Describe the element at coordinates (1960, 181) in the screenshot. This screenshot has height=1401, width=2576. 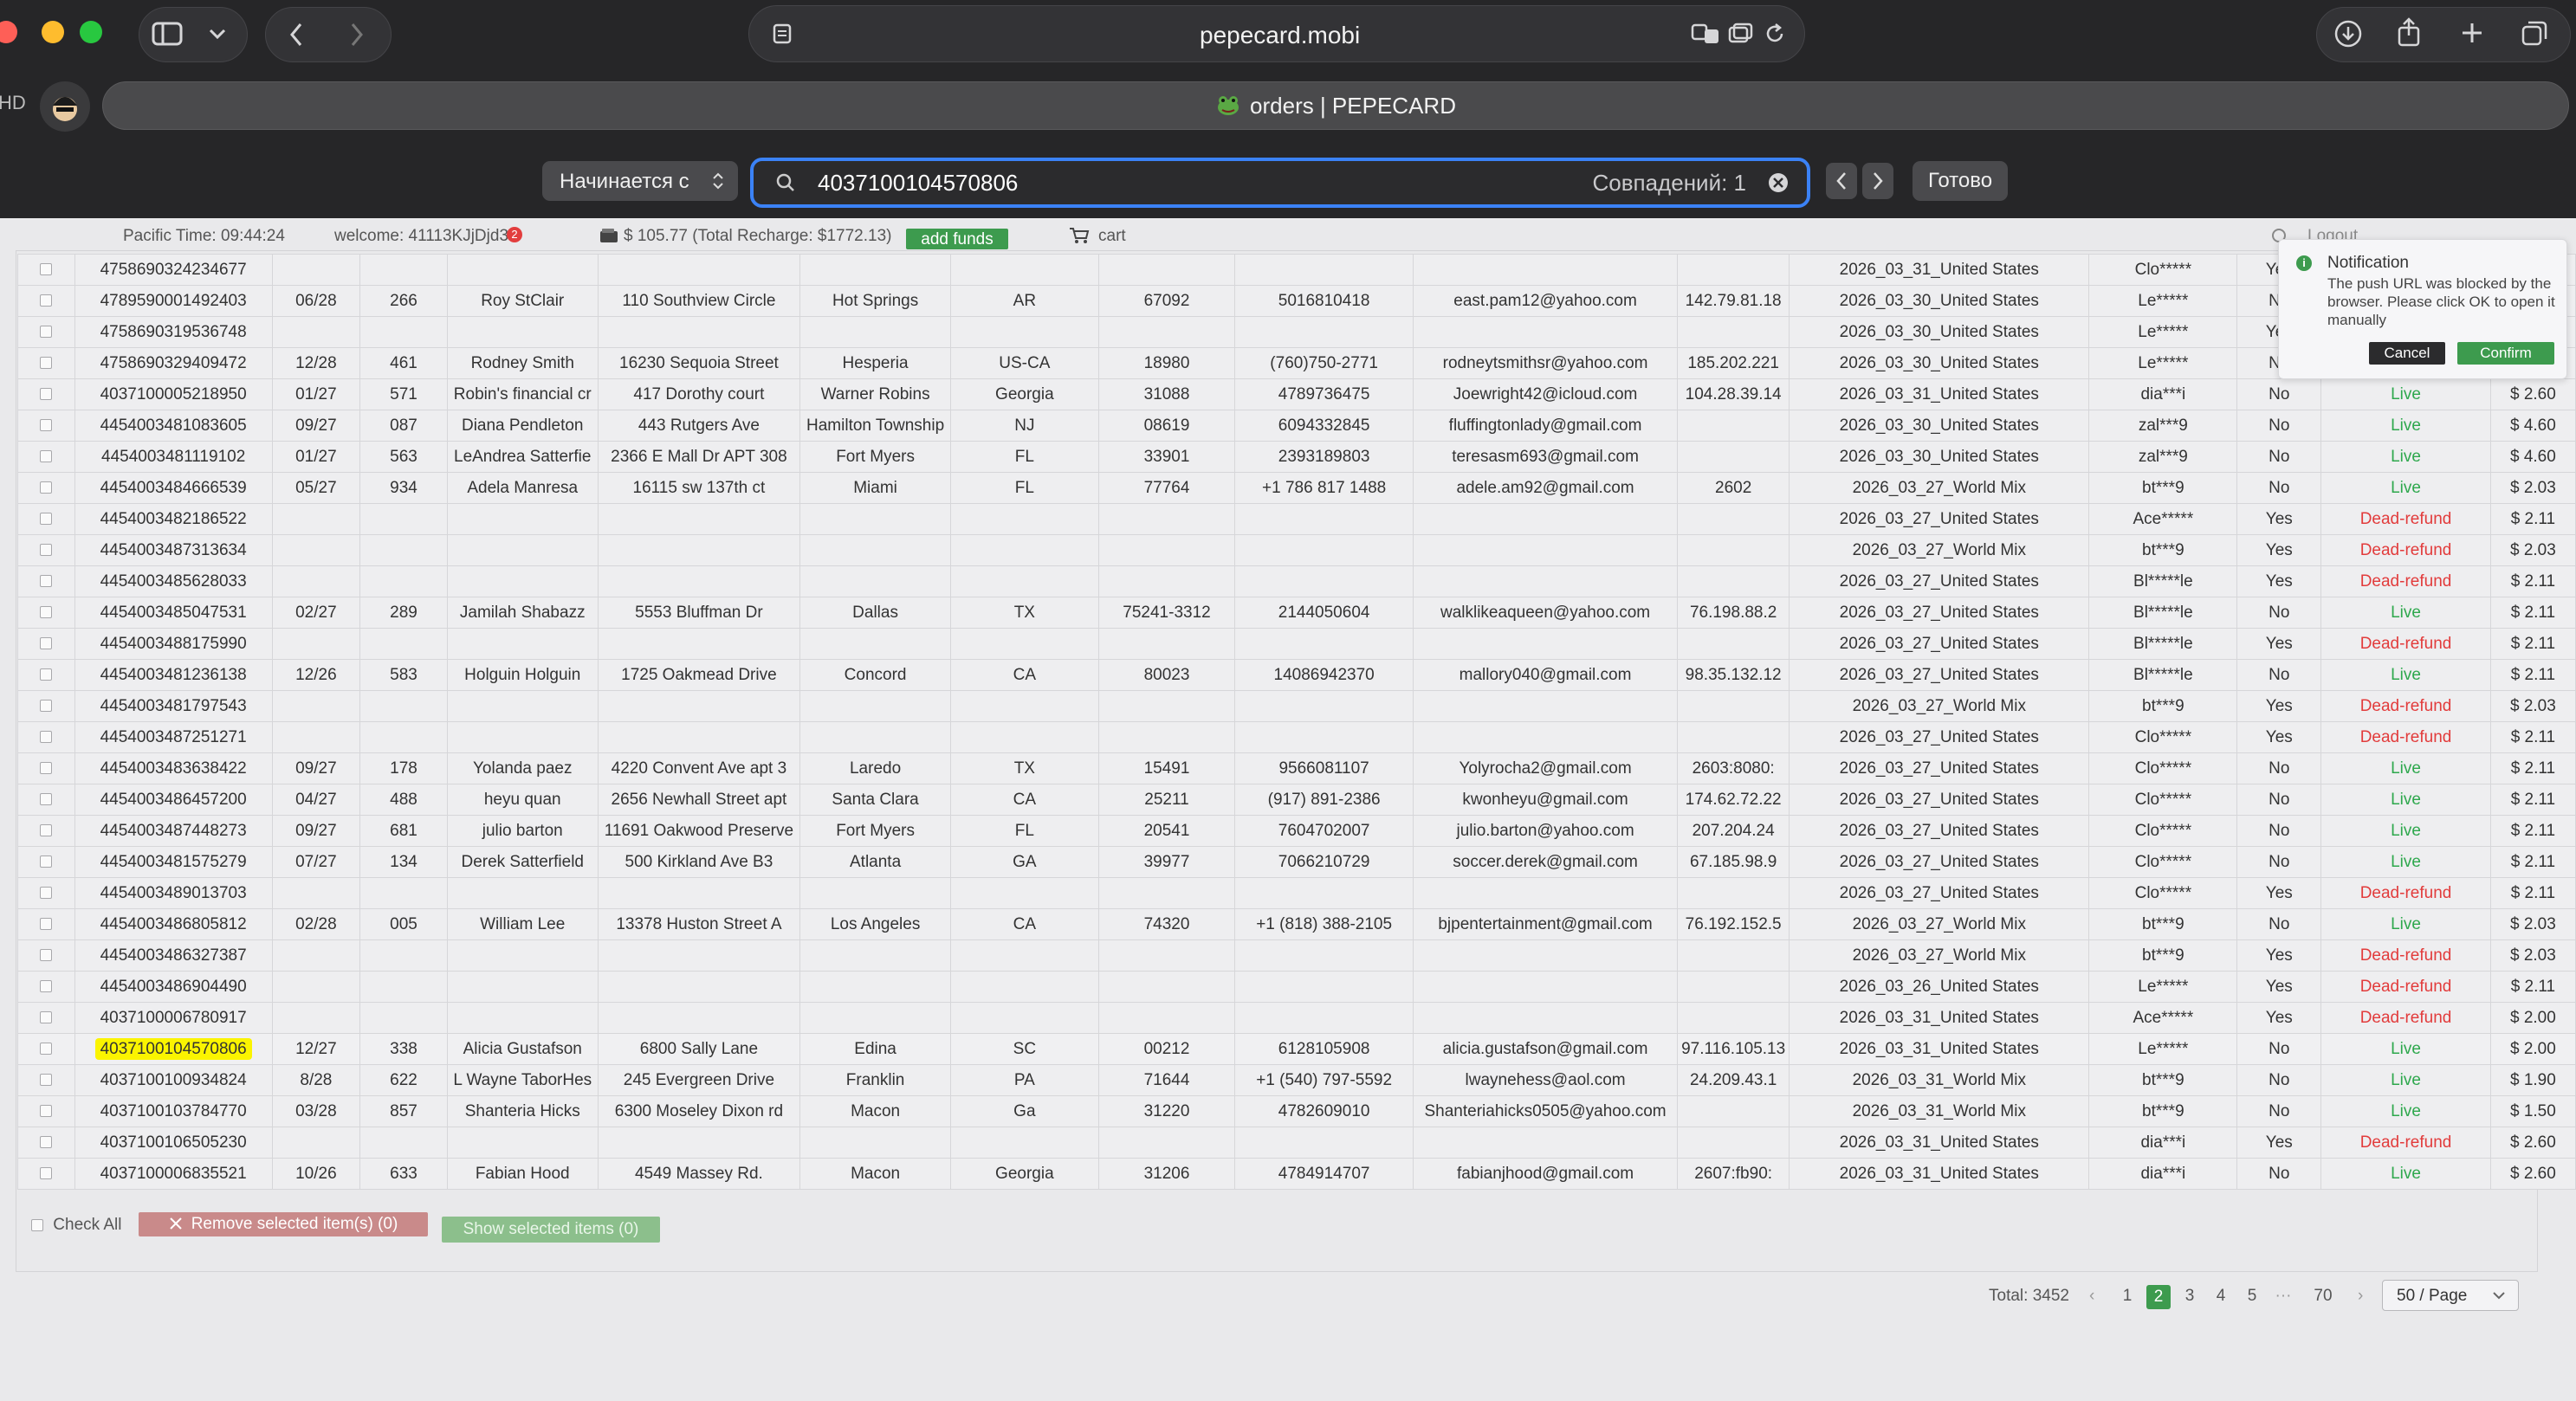
I see `find-done-button: Готово` at that location.